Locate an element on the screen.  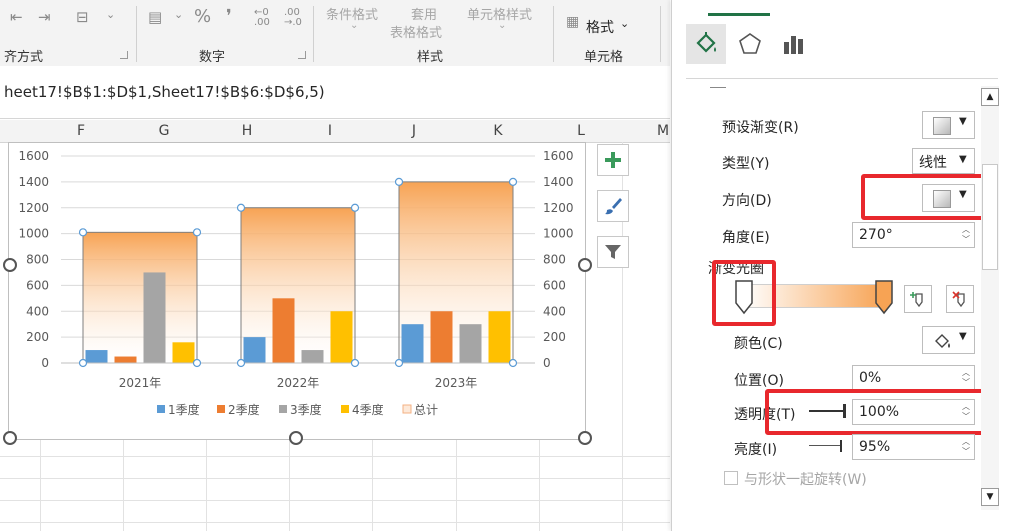
direction-label: 方向(D) is located at coordinates (747, 201).